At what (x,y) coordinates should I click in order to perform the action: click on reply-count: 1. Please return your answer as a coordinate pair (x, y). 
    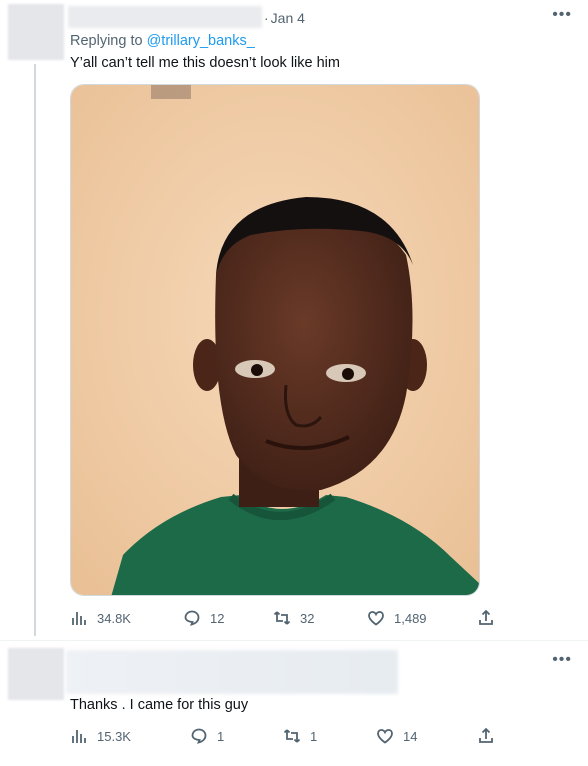
    Looking at the image, I should click on (221, 736).